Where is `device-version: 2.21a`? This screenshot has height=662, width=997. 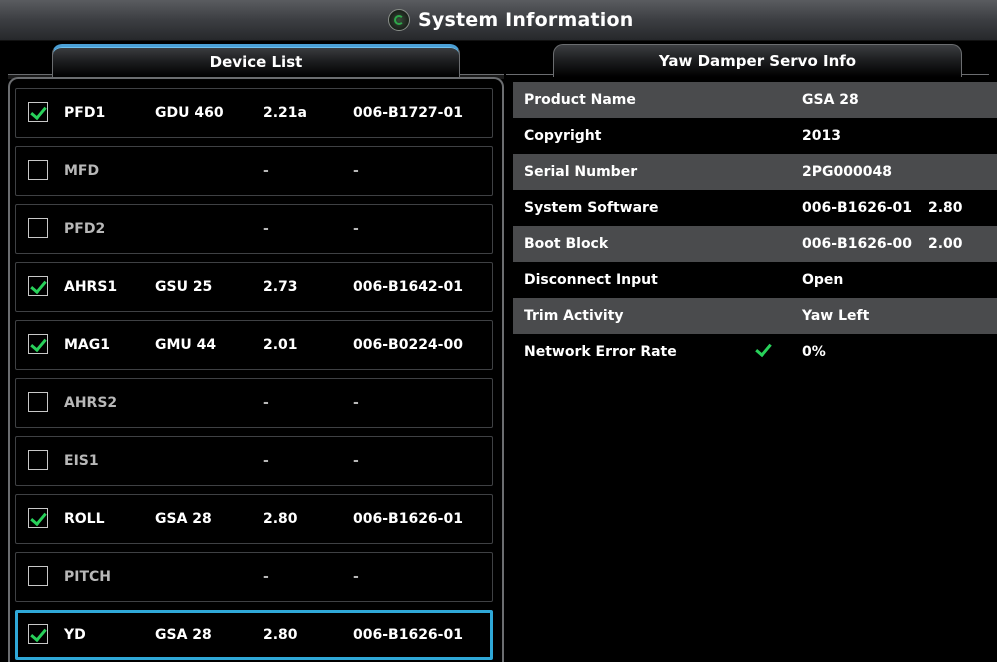
device-version: 2.21a is located at coordinates (285, 113).